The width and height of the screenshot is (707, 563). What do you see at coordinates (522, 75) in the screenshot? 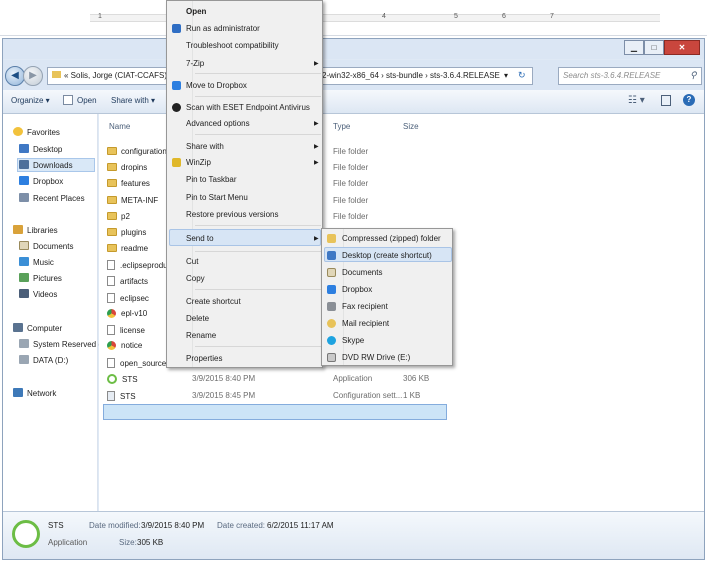
I see `refresh-icon: ↻` at bounding box center [522, 75].